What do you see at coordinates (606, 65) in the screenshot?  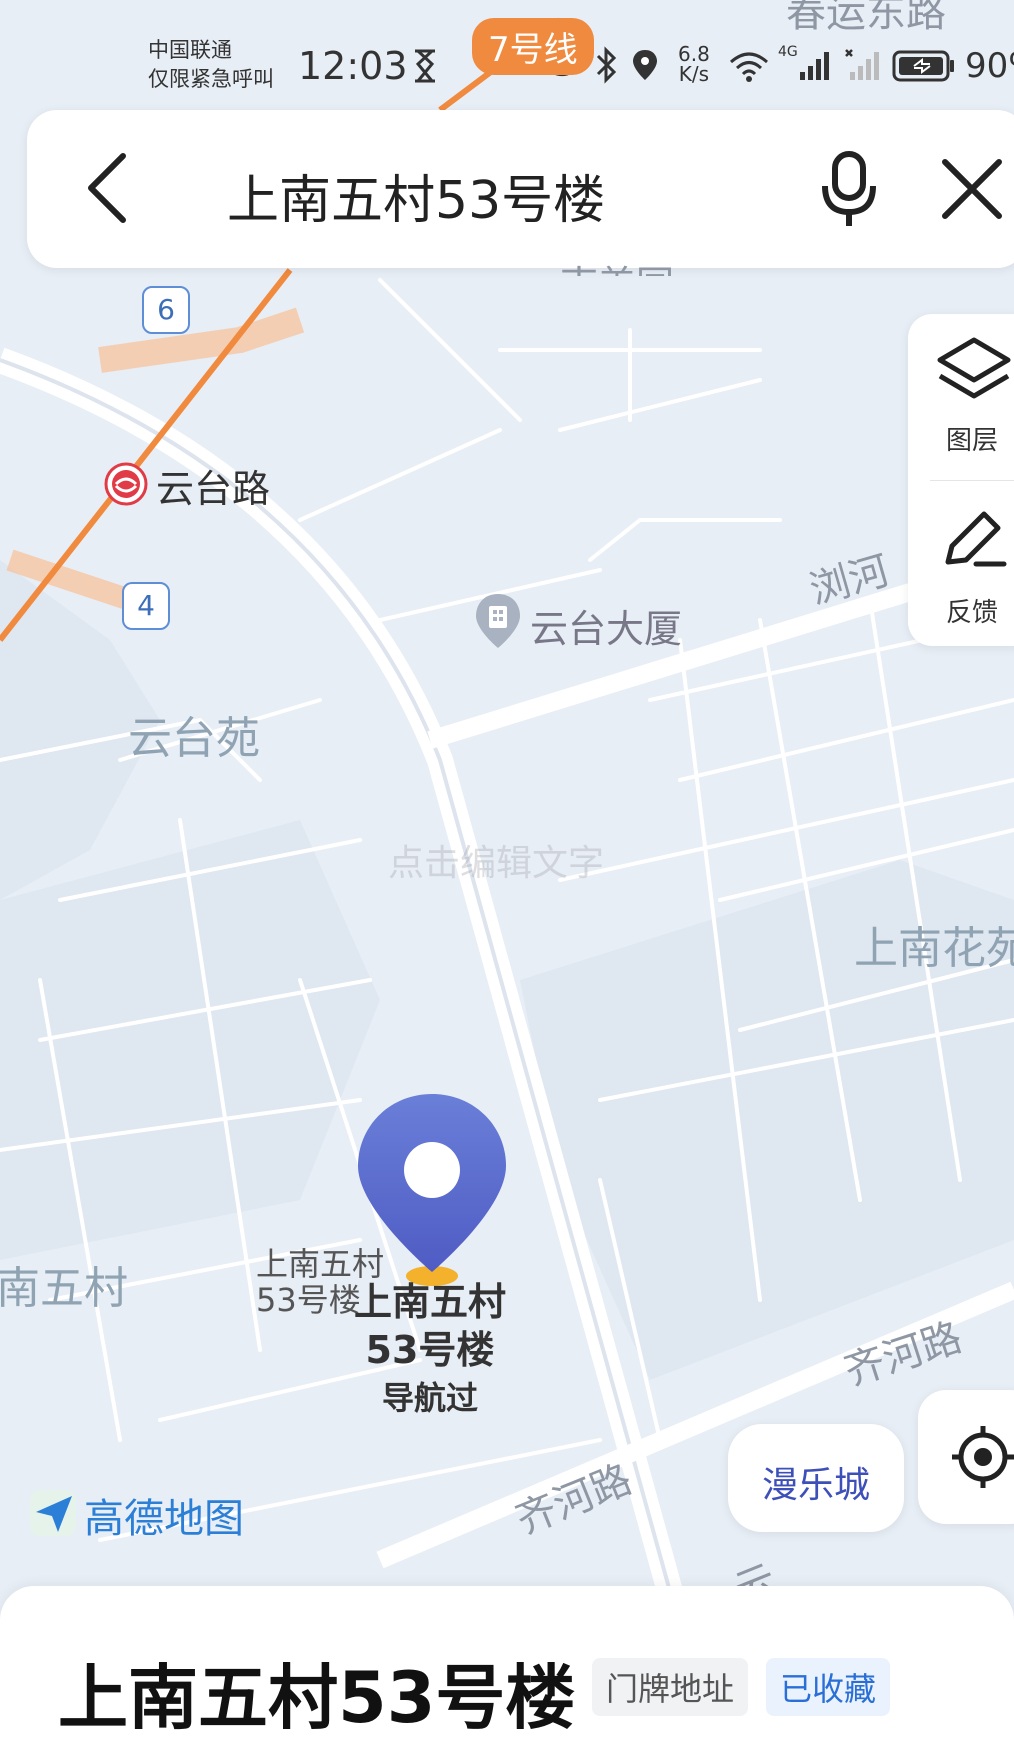 I see `bluetooth-icon` at bounding box center [606, 65].